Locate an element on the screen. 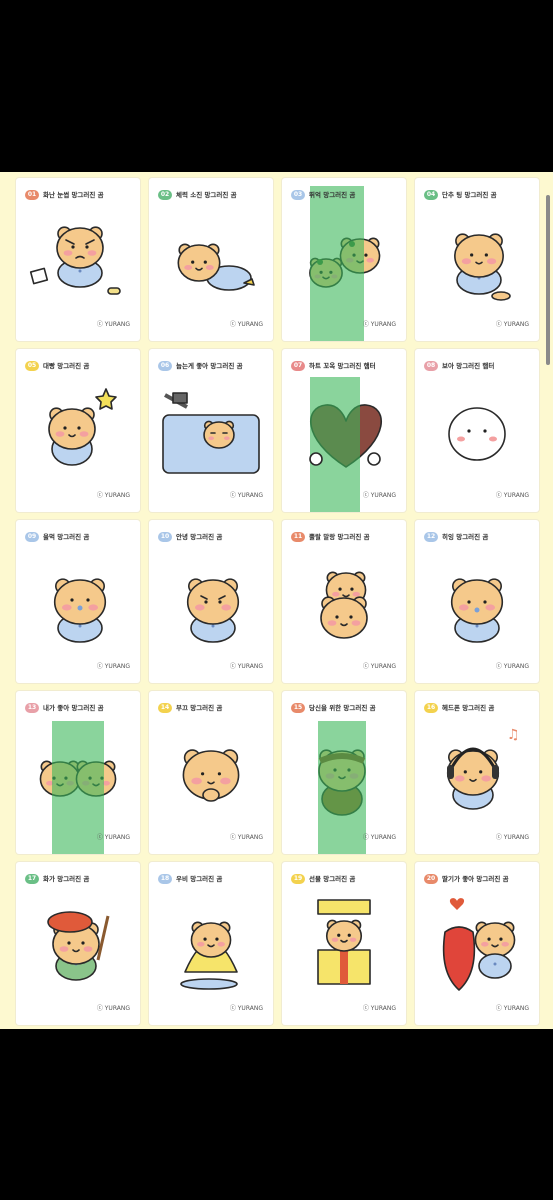 Image resolution: width=553 pixels, height=1200 pixels. sticker-card: 09 울먹 망그러진 곰 ⓒ YURANG is located at coordinates (78, 601).